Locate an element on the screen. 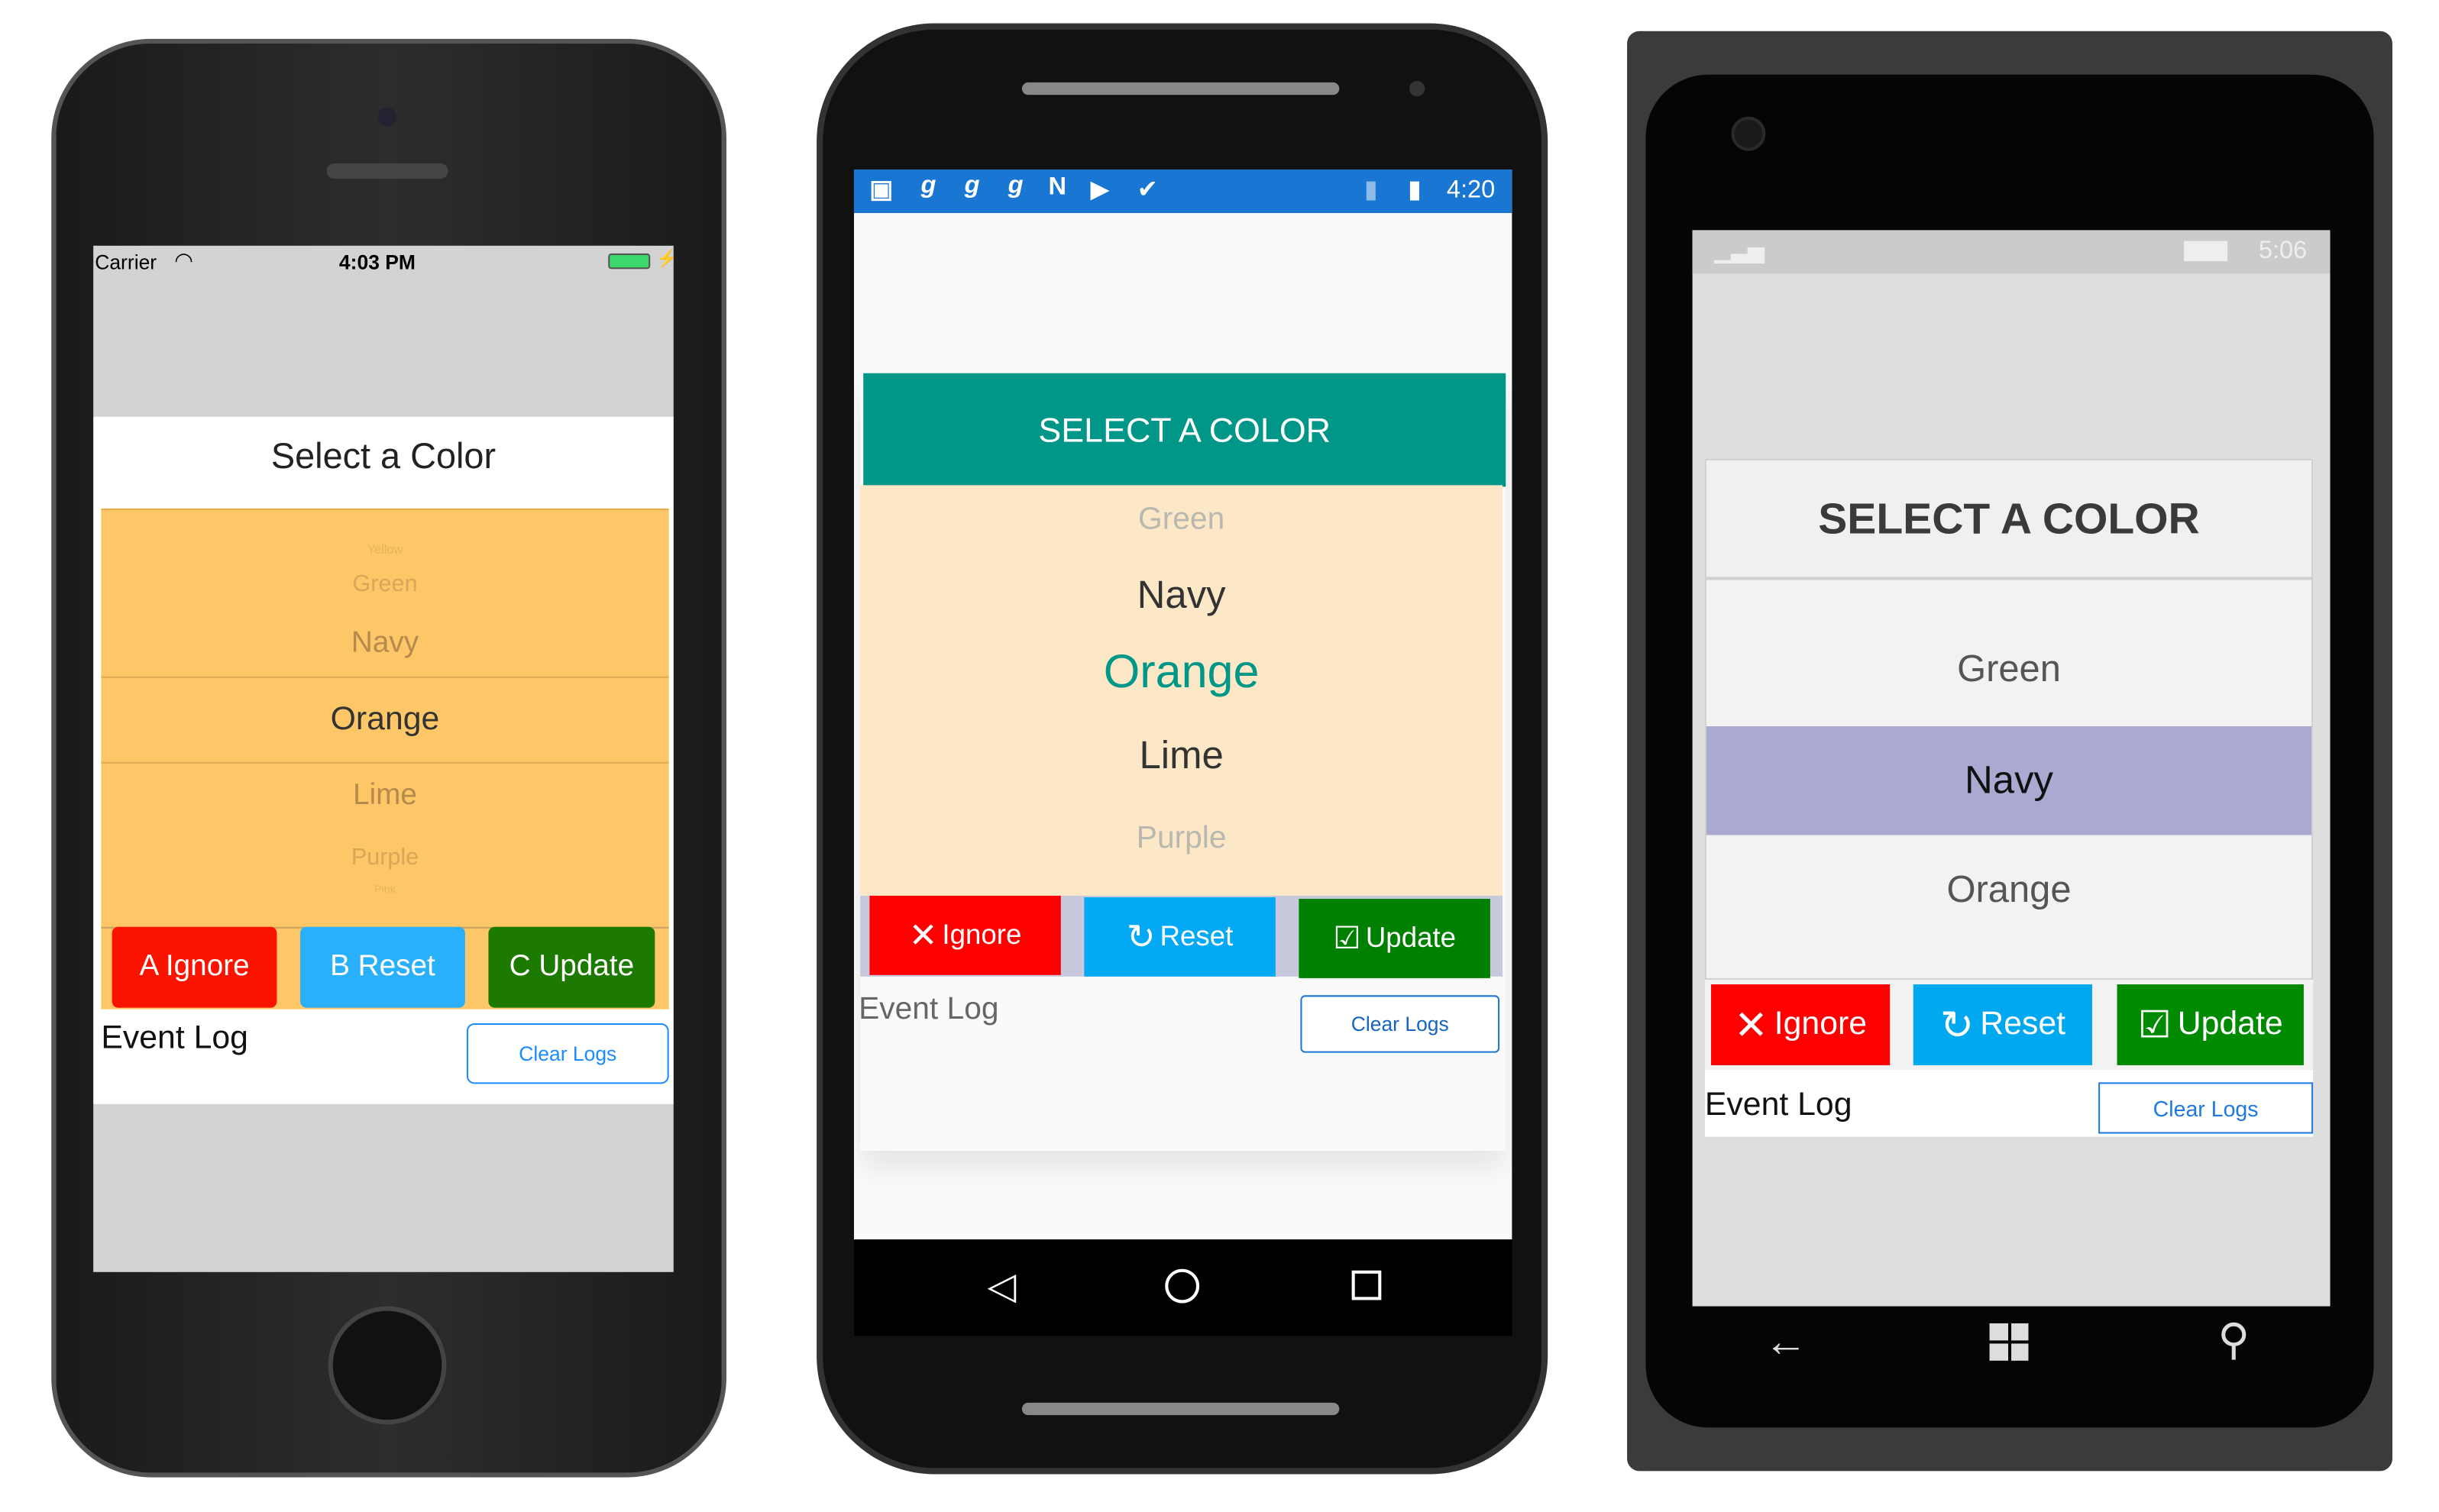 The image size is (2439, 1512). android-nav-bar: ◁ is located at coordinates (1183, 1287).